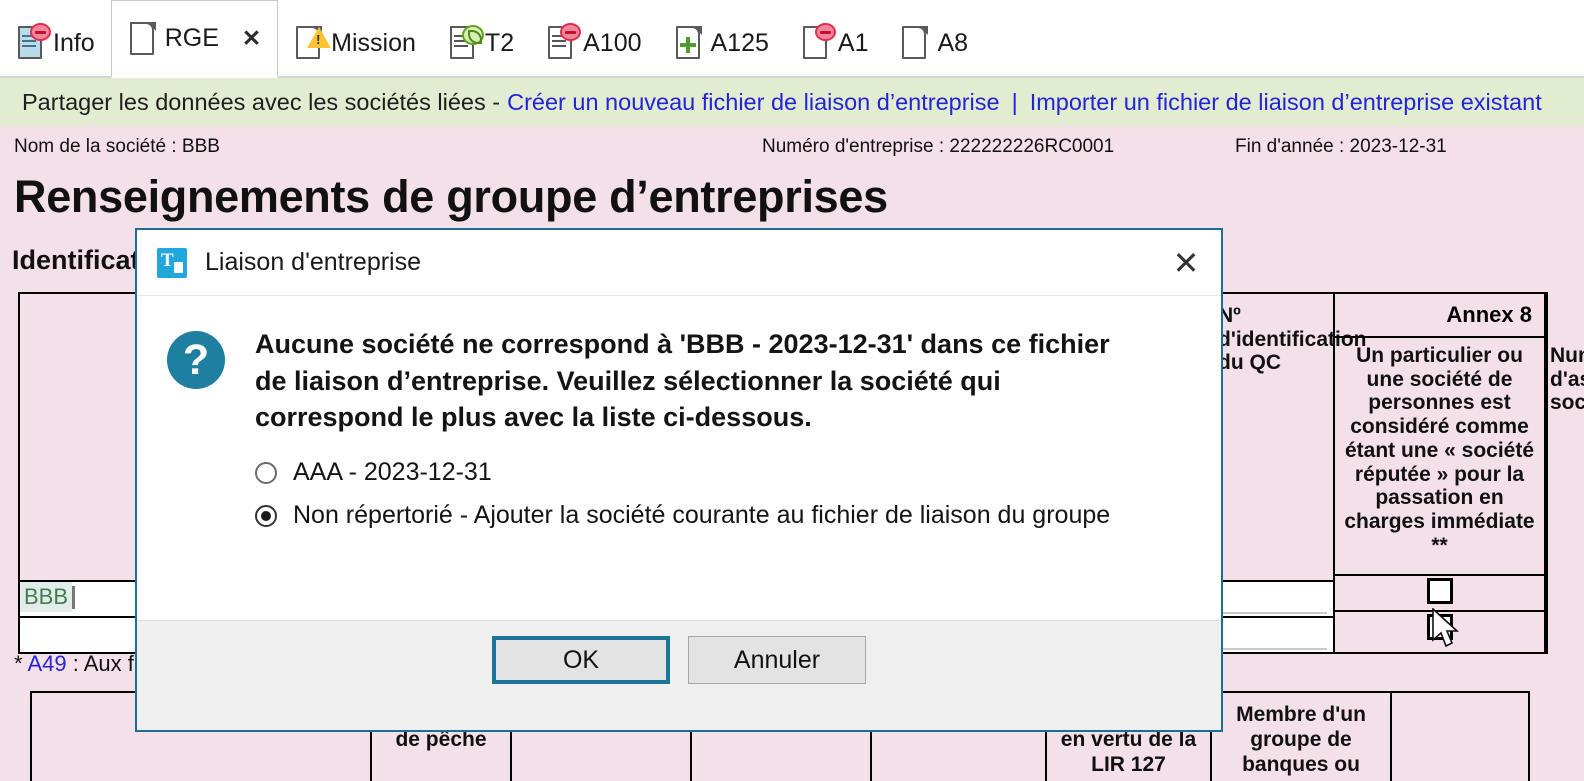 The width and height of the screenshot is (1584, 781). Describe the element at coordinates (1567, 379) in the screenshot. I see `column-header-sin: Numéro d'assurance sociale` at that location.